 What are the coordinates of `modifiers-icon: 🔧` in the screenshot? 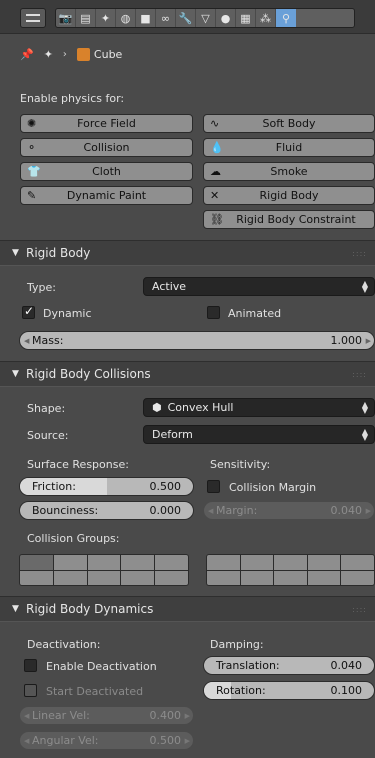 It's located at (186, 18).